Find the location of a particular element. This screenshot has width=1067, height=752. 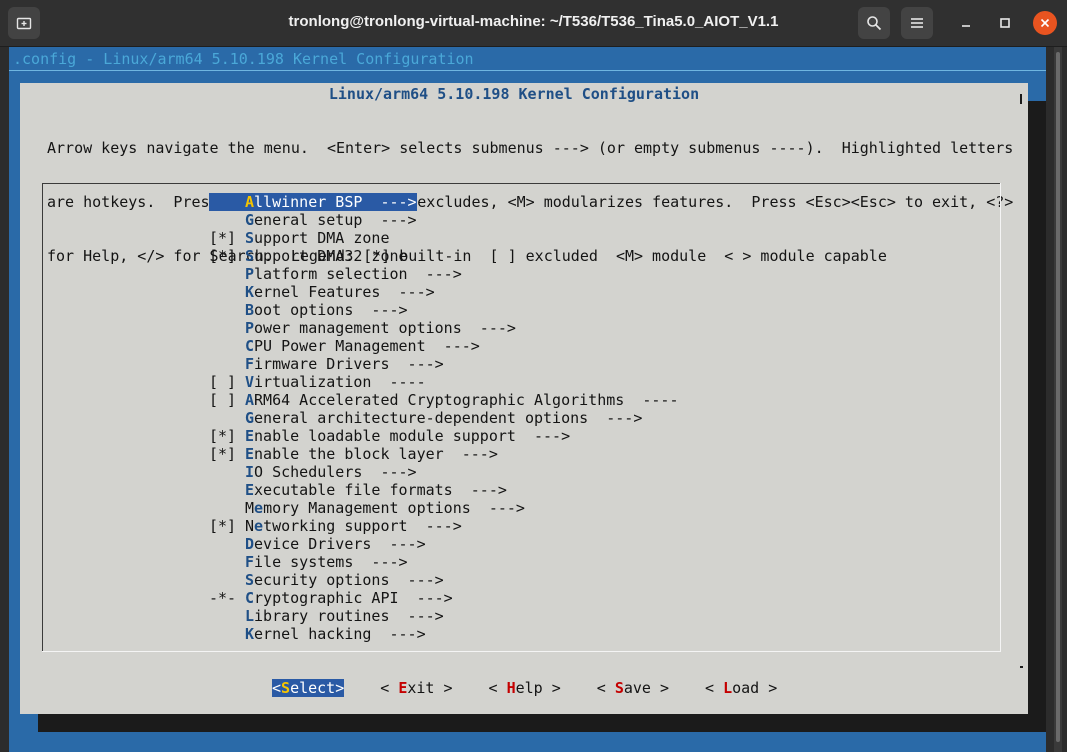

menu-item-hotkey: C is located at coordinates (250, 598).